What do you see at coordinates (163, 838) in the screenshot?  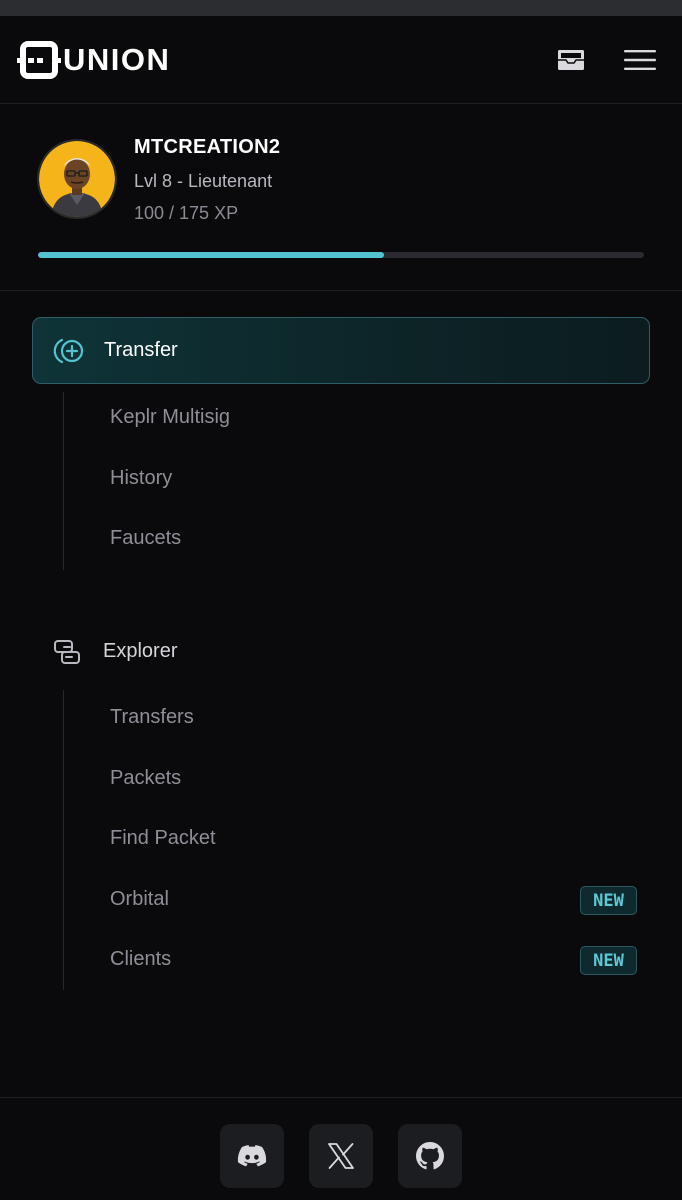 I see `nav-item-find-packet: Find Packet` at bounding box center [163, 838].